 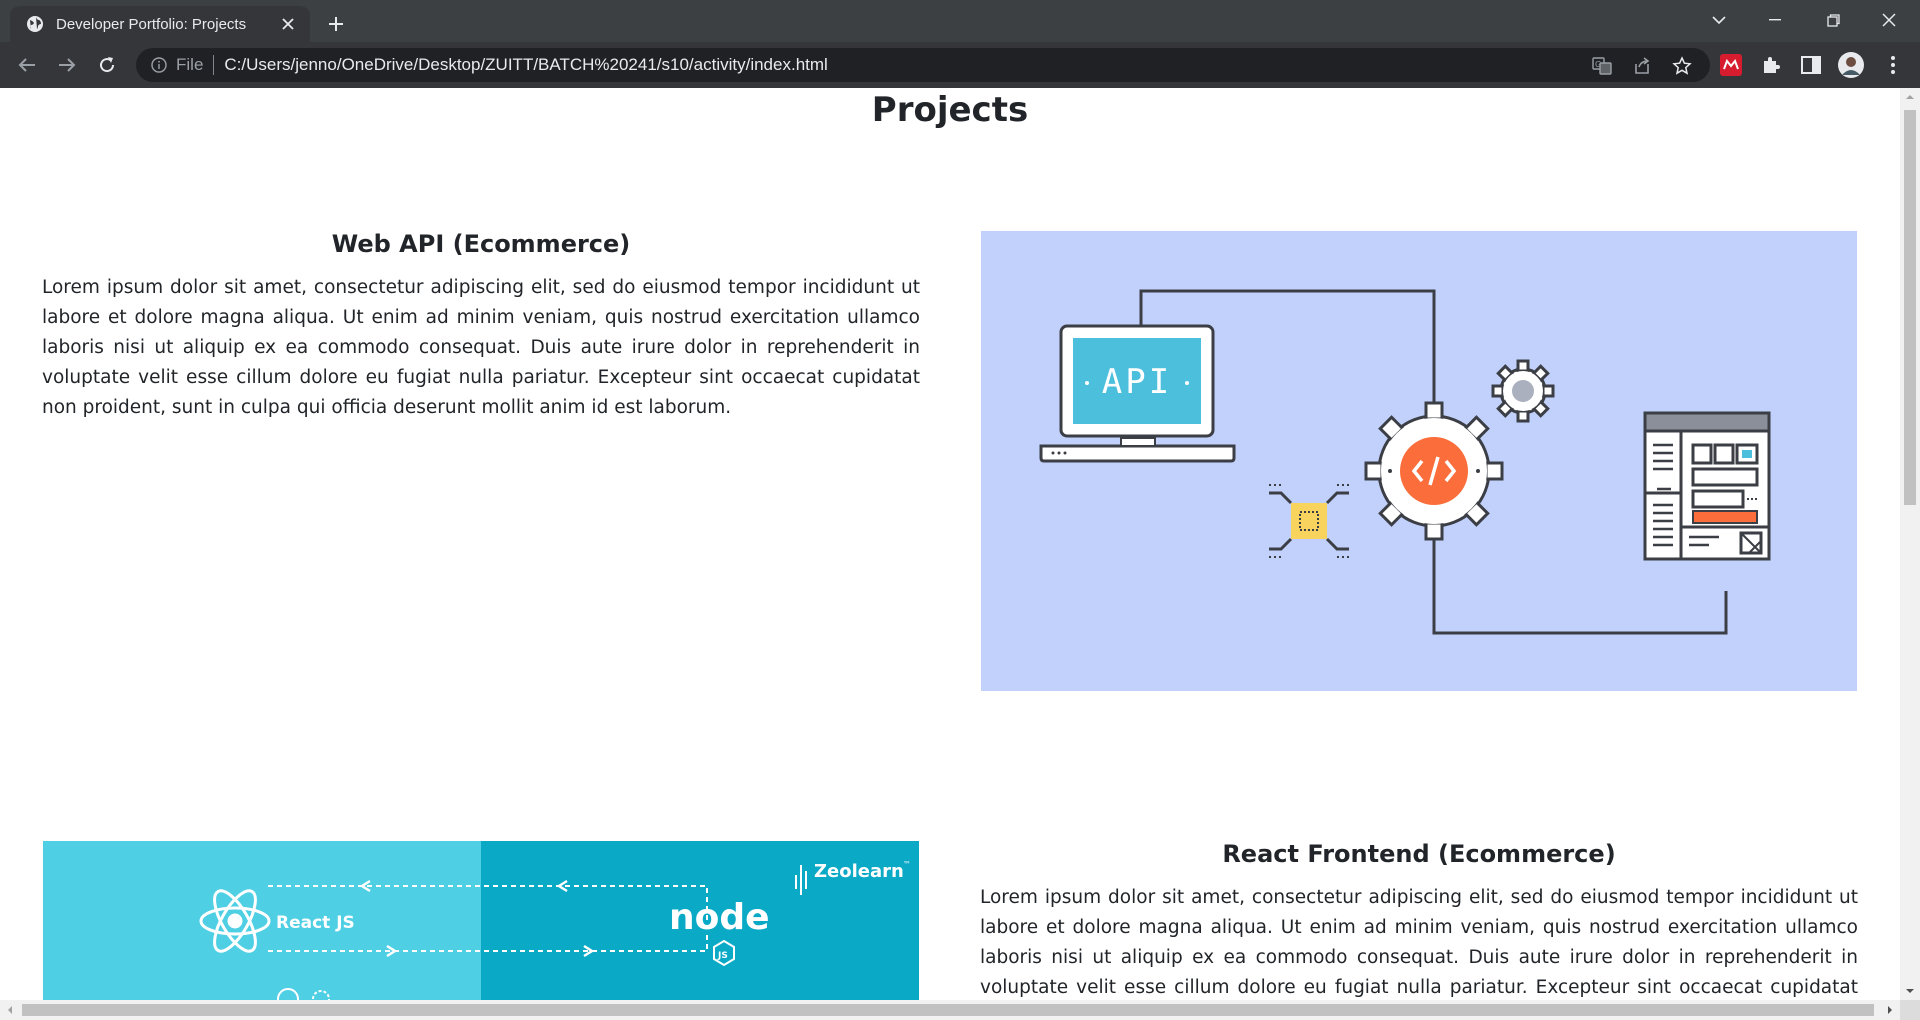 I want to click on globe-icon, so click(x=35, y=24).